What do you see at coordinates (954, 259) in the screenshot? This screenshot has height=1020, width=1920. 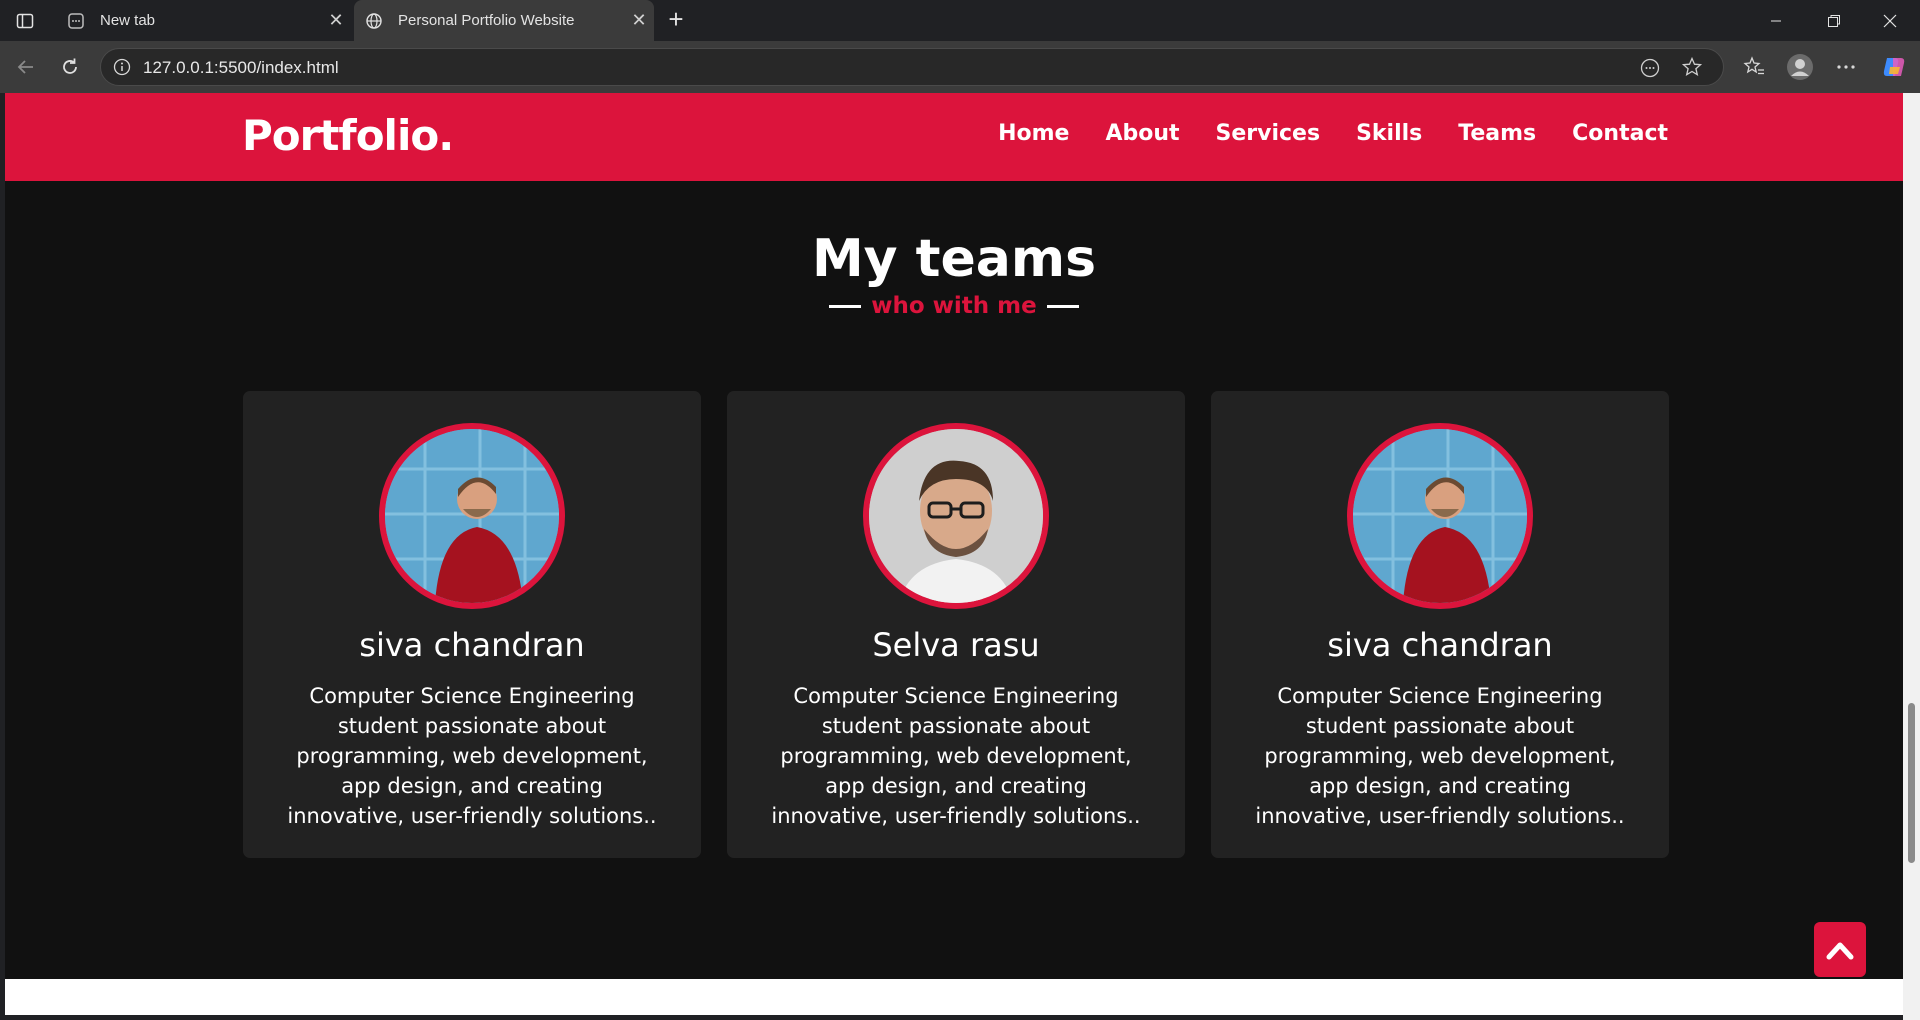 I see `section-title: My teams` at bounding box center [954, 259].